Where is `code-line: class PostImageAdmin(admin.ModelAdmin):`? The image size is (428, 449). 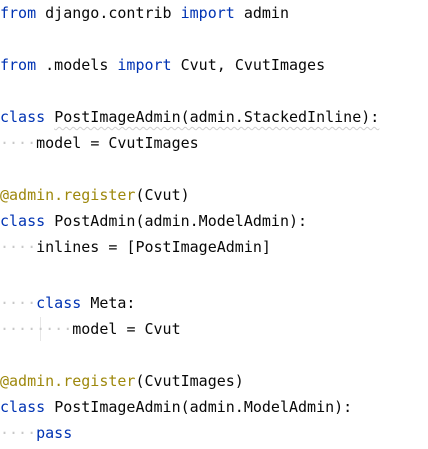
code-line: class PostImageAdmin(admin.ModelAdmin): is located at coordinates (176, 407).